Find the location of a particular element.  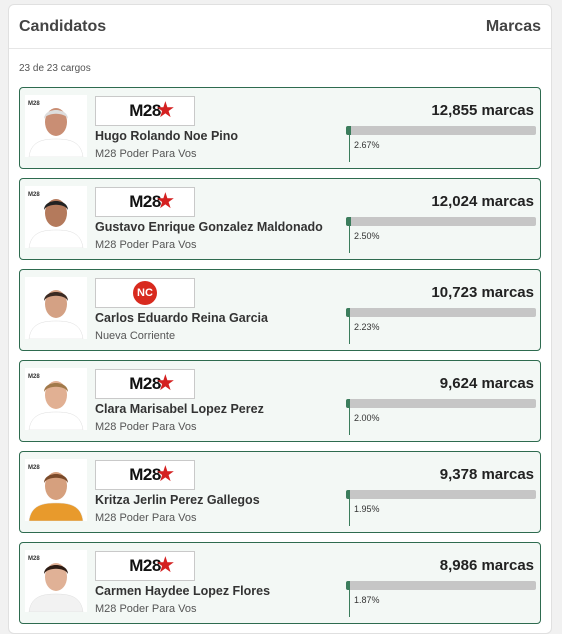

candidate-percent: 2.00% is located at coordinates (367, 418).